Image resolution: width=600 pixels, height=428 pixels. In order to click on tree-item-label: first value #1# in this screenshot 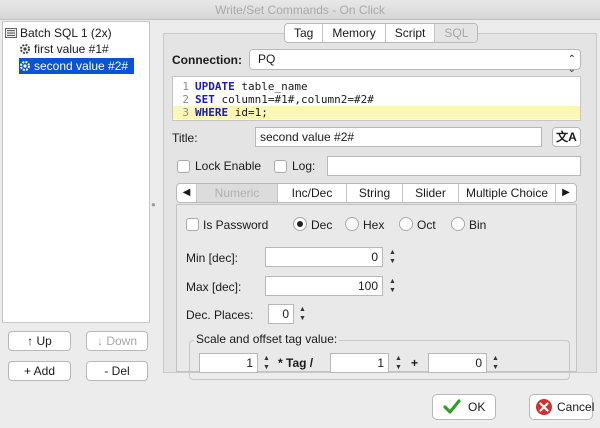, I will do `click(71, 49)`.